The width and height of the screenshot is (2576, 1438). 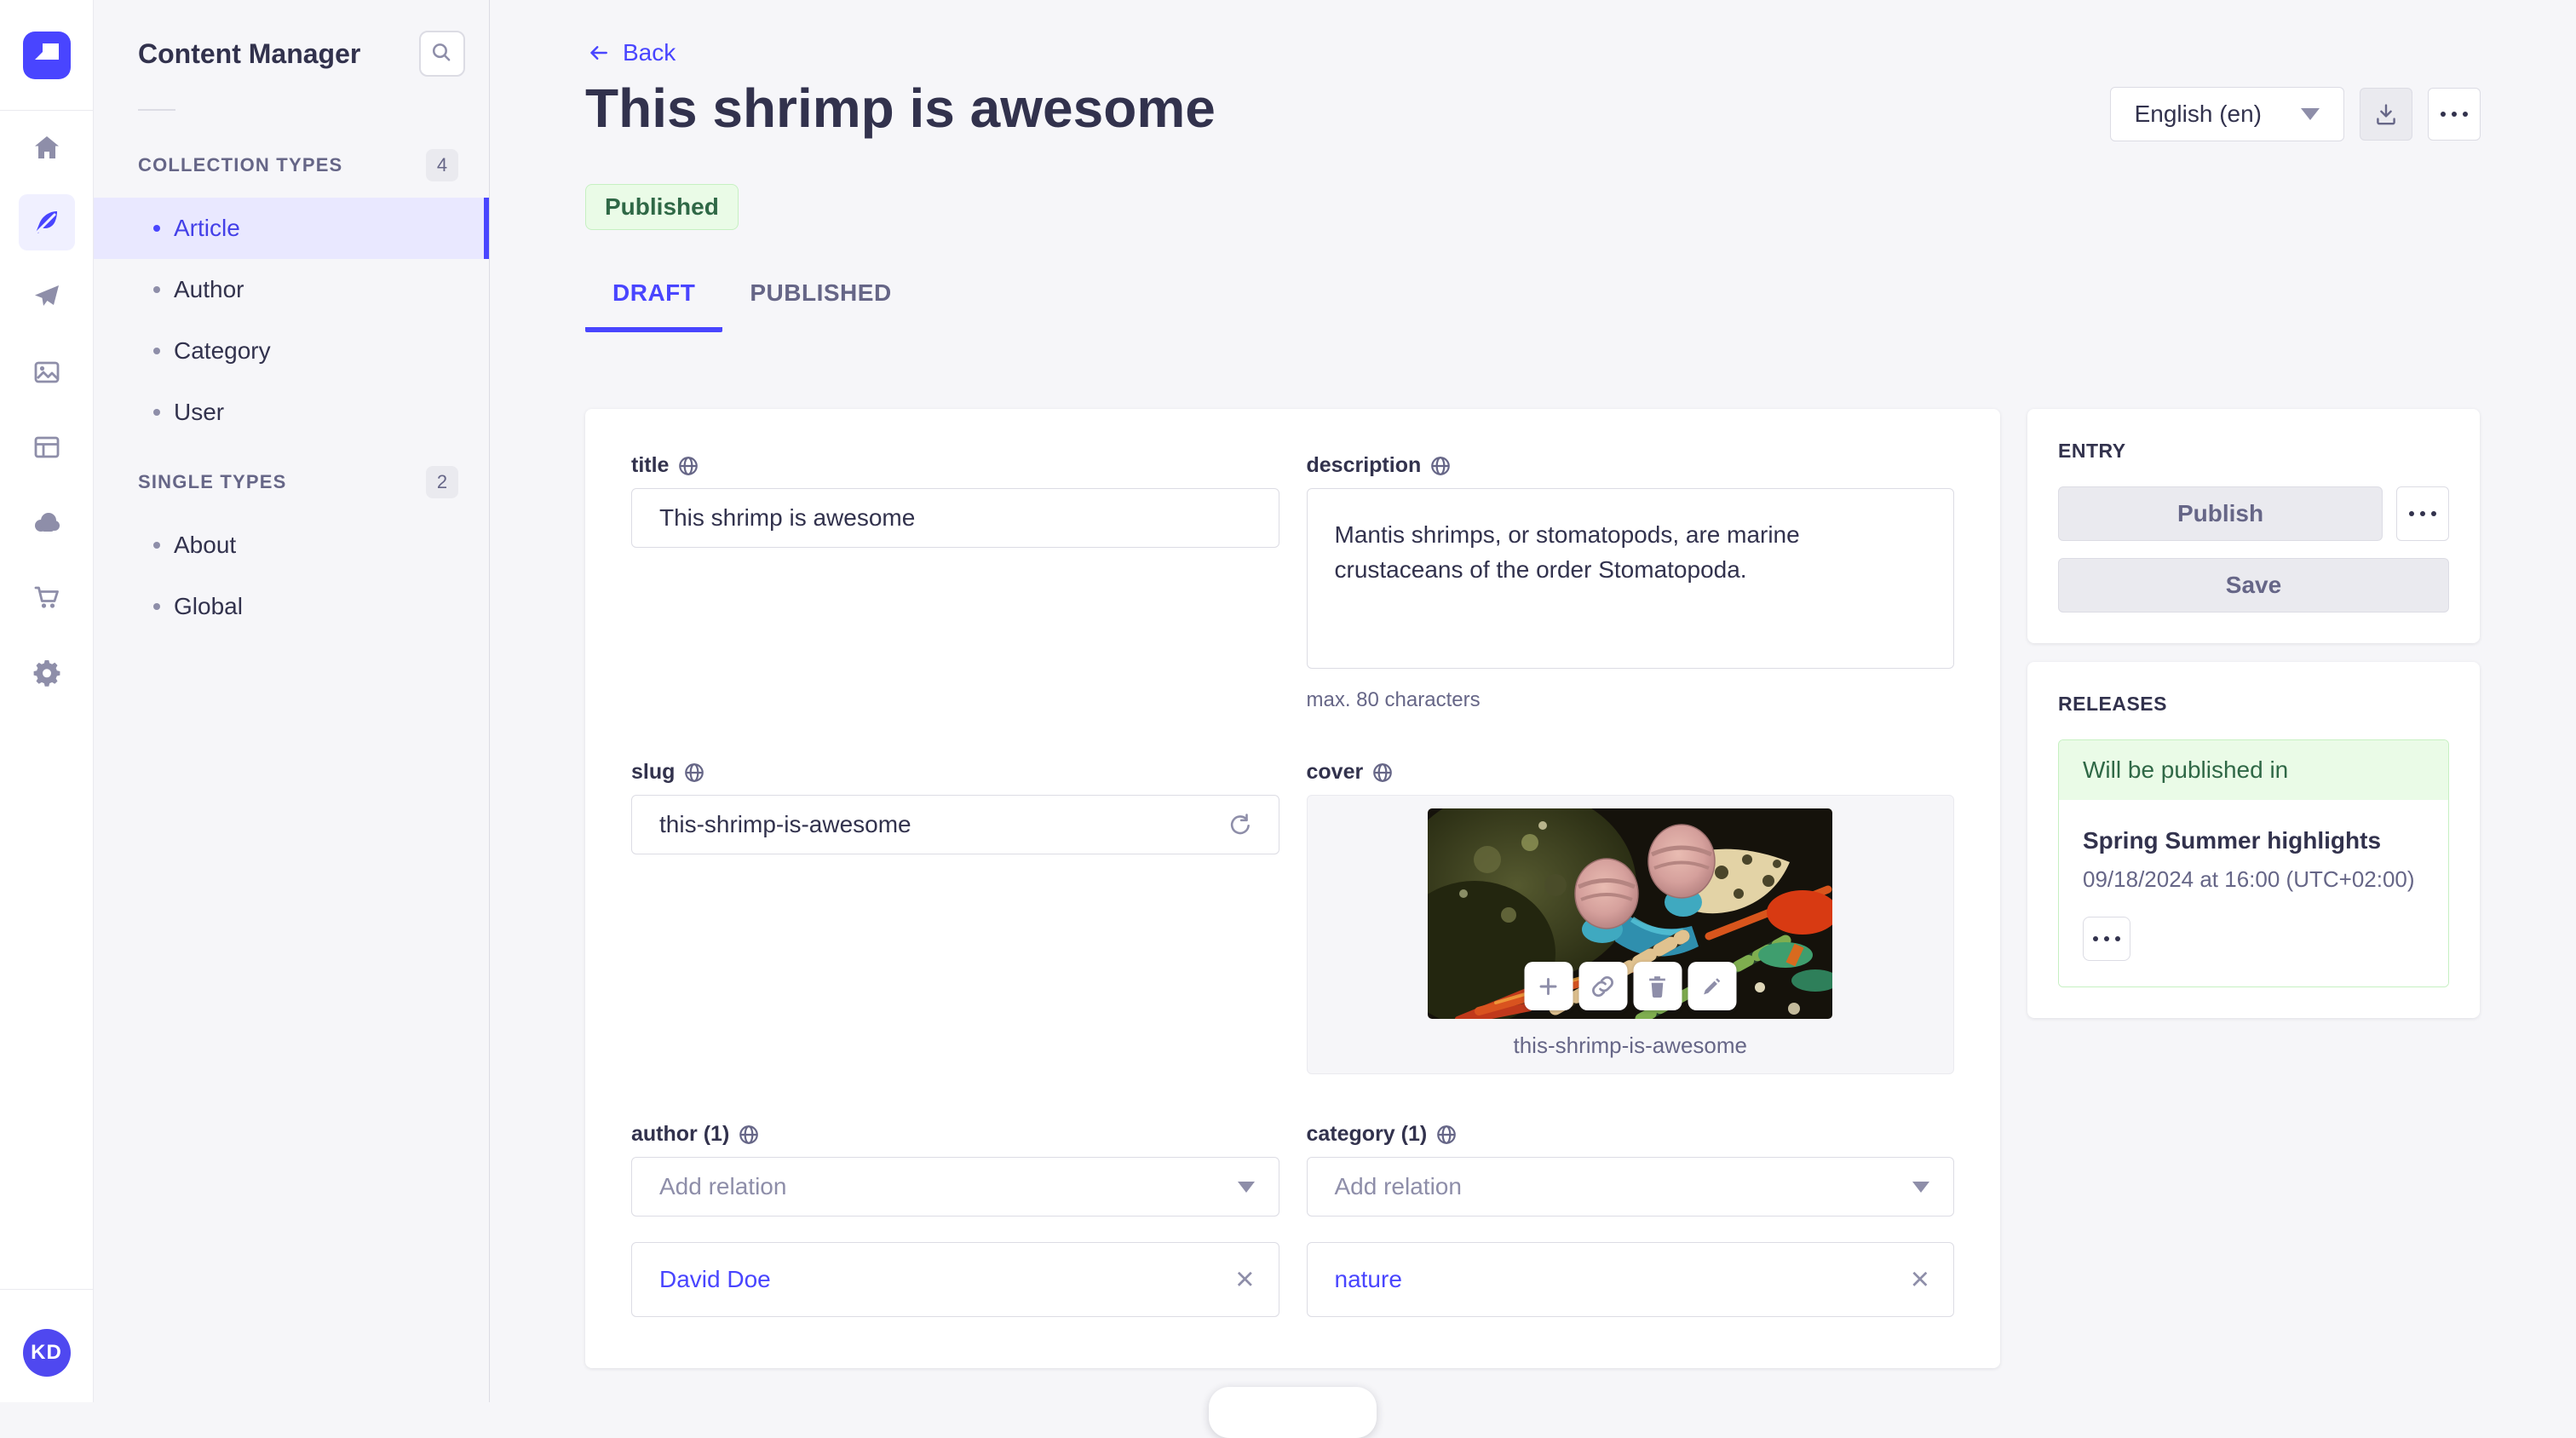 I want to click on tabs: DRAFT PUBLISHED, so click(x=1533, y=305).